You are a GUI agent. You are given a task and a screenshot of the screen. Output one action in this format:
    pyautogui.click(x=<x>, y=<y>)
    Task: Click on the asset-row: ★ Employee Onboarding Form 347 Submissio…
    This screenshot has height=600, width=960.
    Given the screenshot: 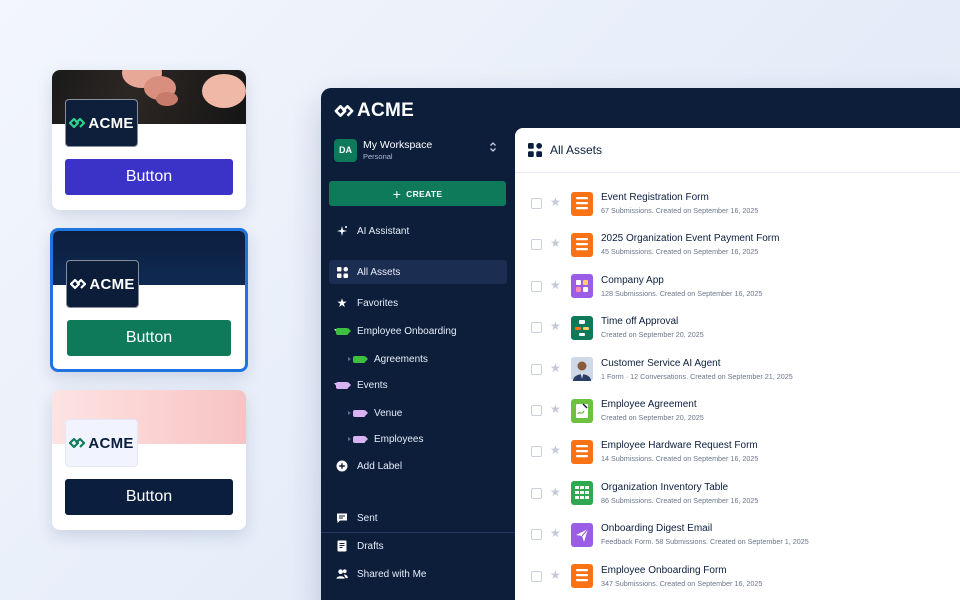 What is the action you would take?
    pyautogui.click(x=737, y=576)
    